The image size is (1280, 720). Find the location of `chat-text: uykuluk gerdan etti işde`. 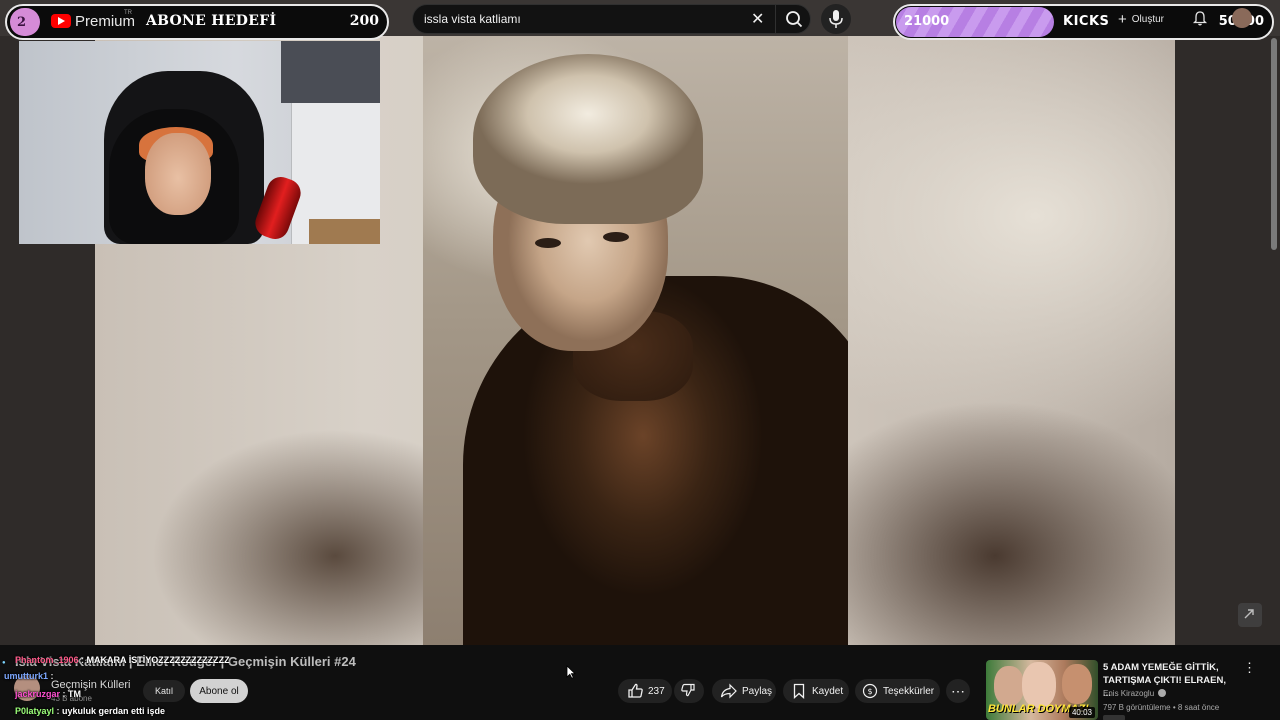

chat-text: uykuluk gerdan etti işde is located at coordinates (114, 711).